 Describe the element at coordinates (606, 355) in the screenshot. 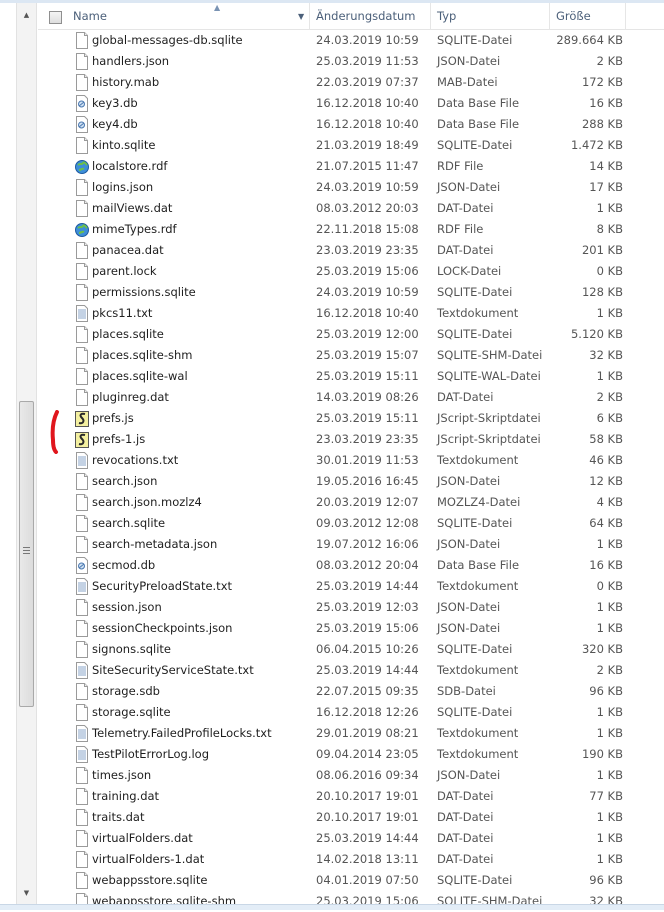

I see `file-size: 32 KB` at that location.